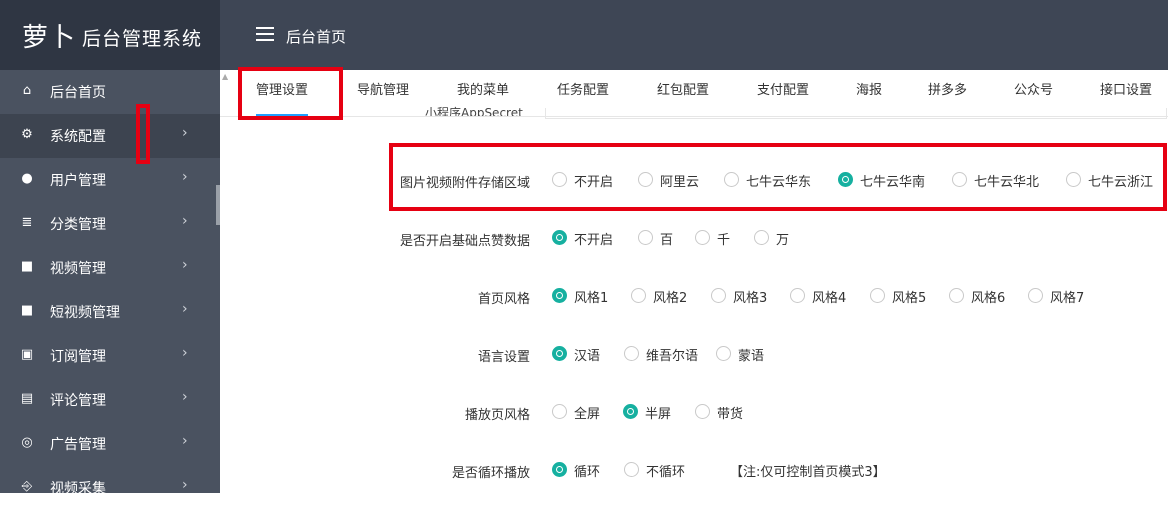 The image size is (1168, 510). Describe the element at coordinates (699, 181) in the screenshot. I see `form-row: 图片视频附件存储区域 不开启 阿里云 七牛云华东 七牛云华南 七牛云华北 七牛云浙江` at that location.